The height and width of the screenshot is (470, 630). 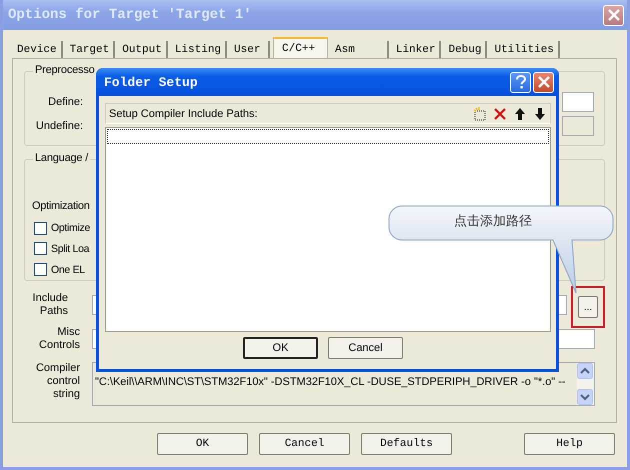 What do you see at coordinates (61, 207) in the screenshot?
I see `optimization-label: Optimization` at bounding box center [61, 207].